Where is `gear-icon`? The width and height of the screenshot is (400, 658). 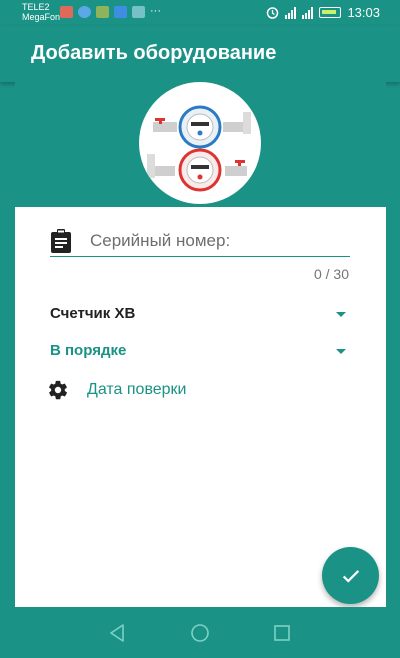
gear-icon is located at coordinates (58, 390).